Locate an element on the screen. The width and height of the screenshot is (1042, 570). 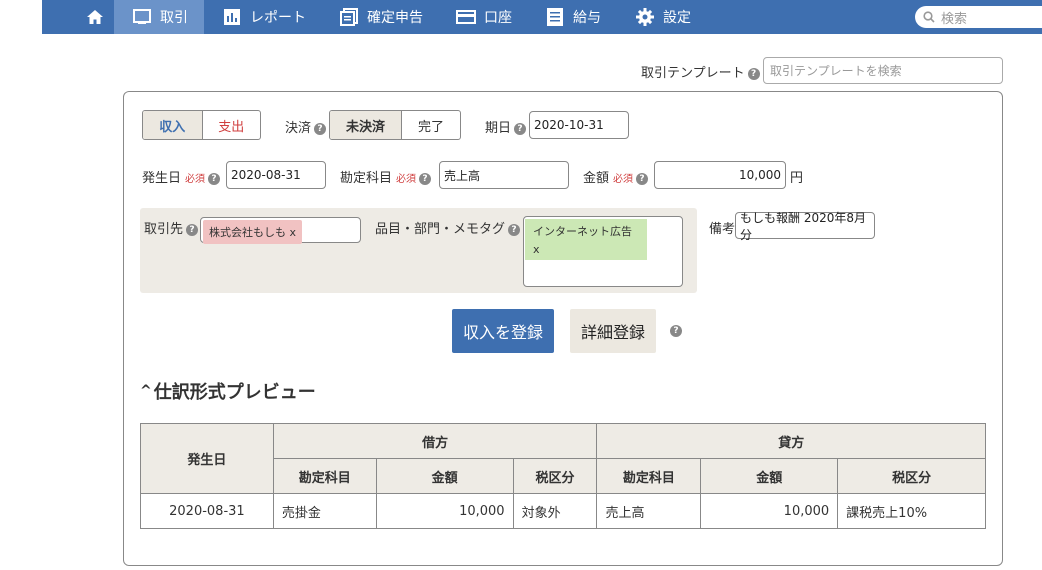
cell-debit-tax: 対象外 is located at coordinates (555, 511).